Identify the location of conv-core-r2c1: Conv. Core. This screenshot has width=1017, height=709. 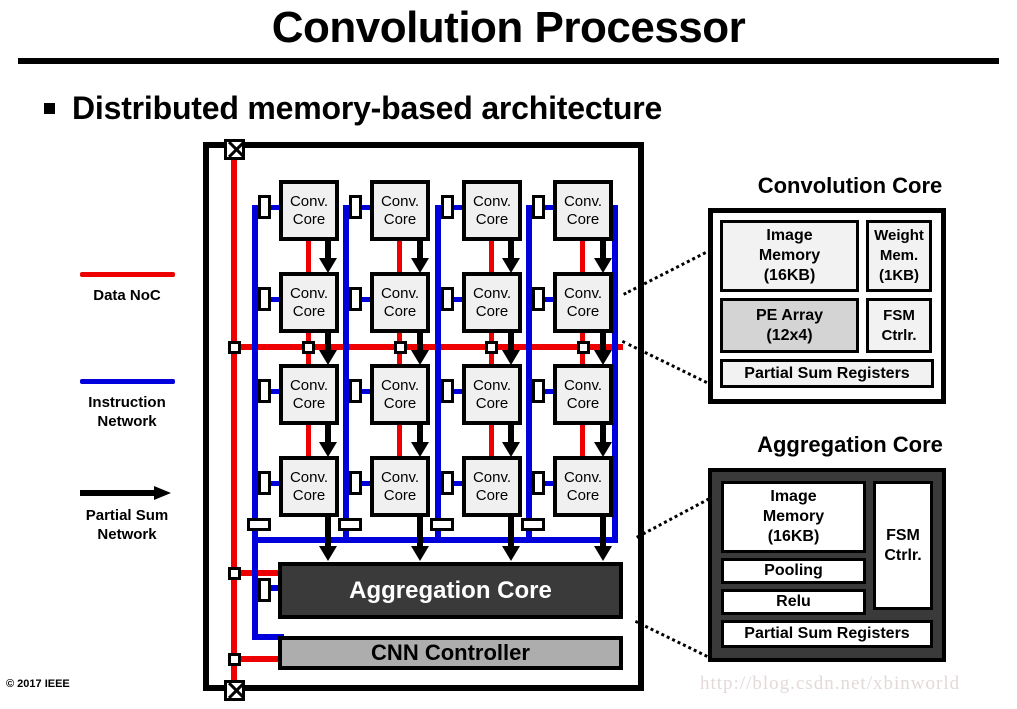
(309, 302).